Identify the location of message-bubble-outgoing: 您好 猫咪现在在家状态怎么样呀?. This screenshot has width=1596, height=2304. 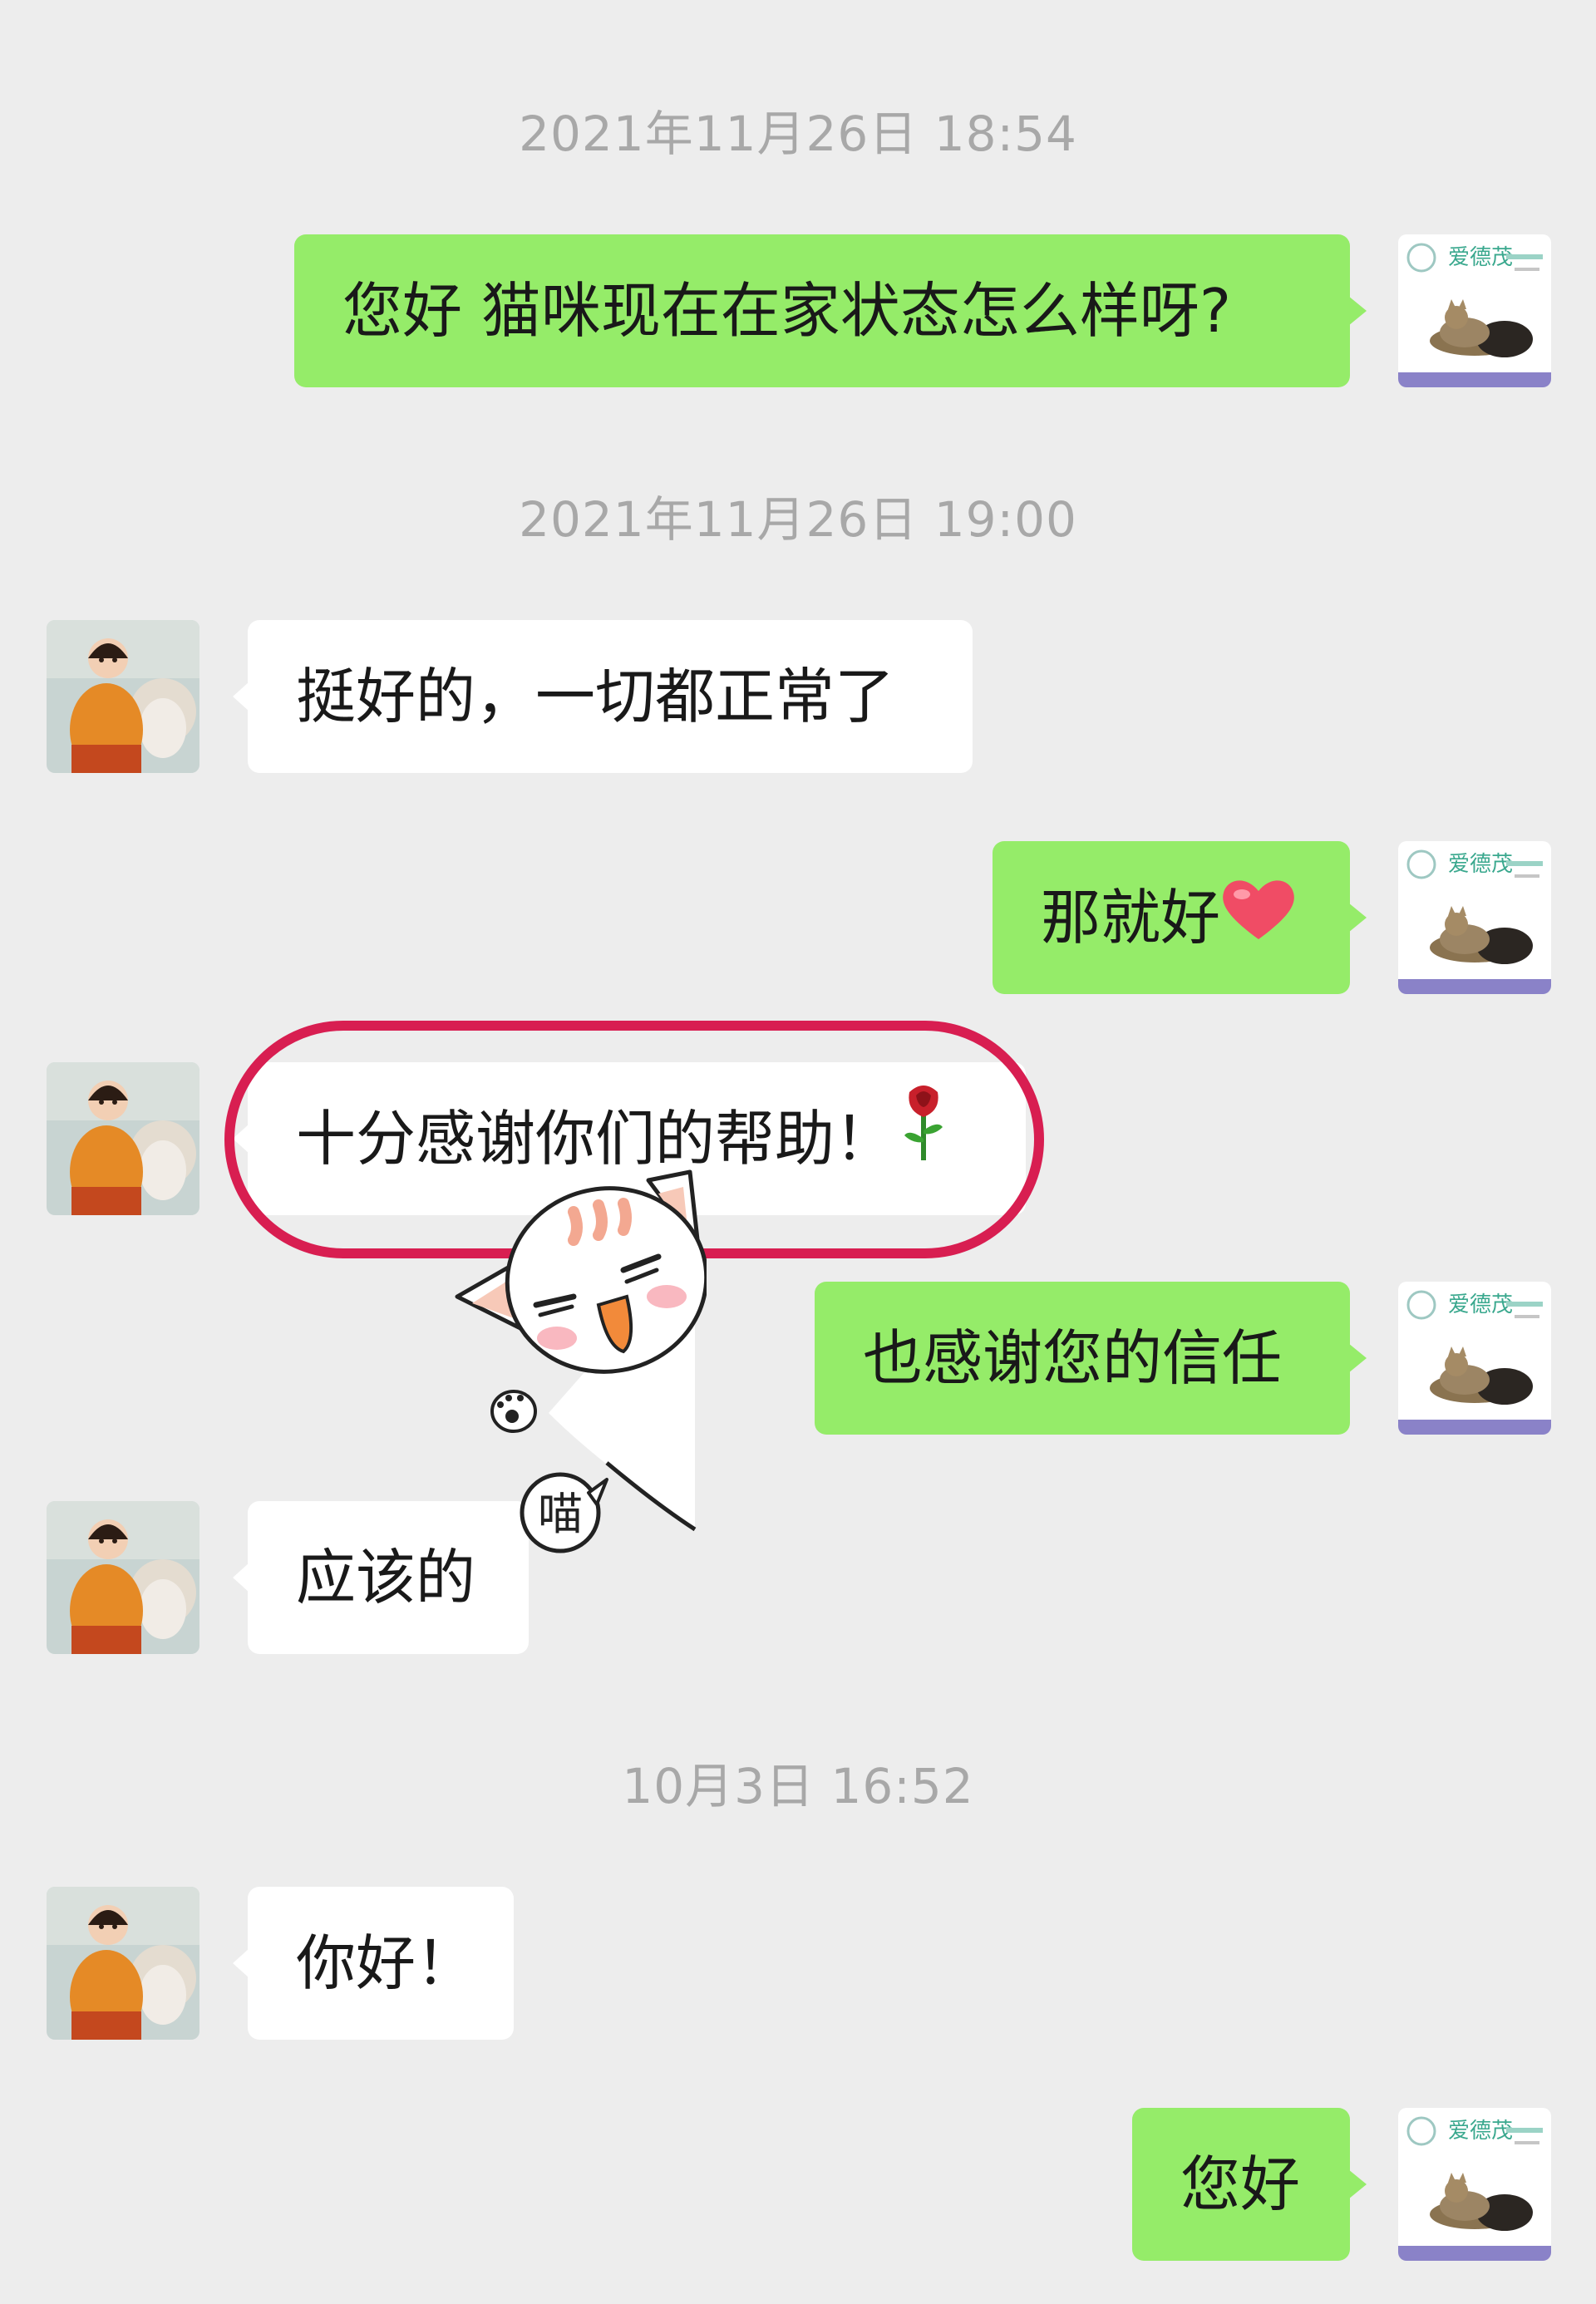
(830, 310).